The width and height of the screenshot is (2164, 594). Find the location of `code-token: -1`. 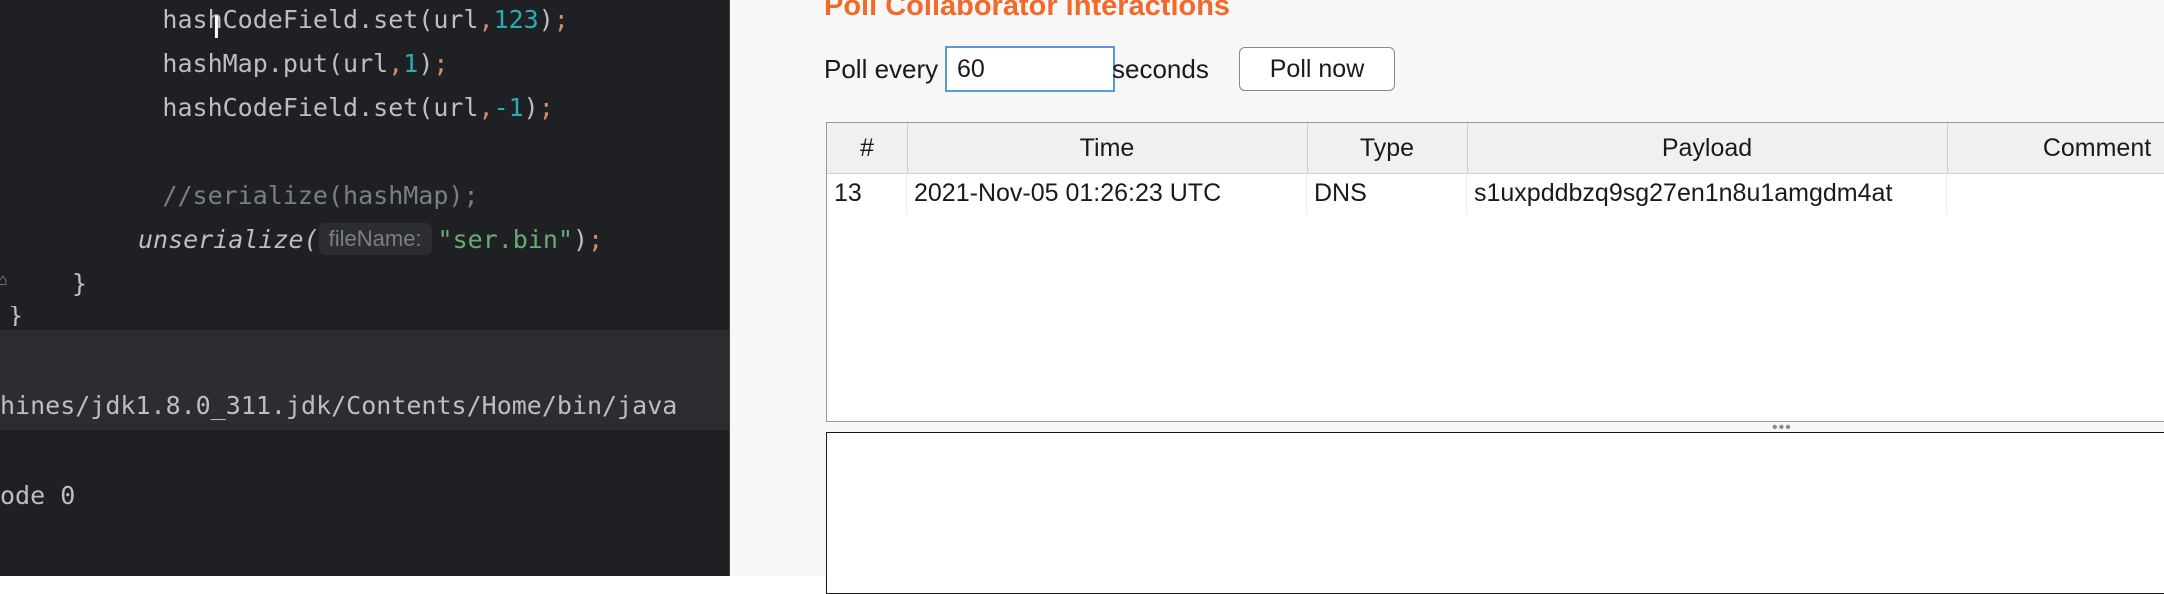

code-token: -1 is located at coordinates (508, 107).